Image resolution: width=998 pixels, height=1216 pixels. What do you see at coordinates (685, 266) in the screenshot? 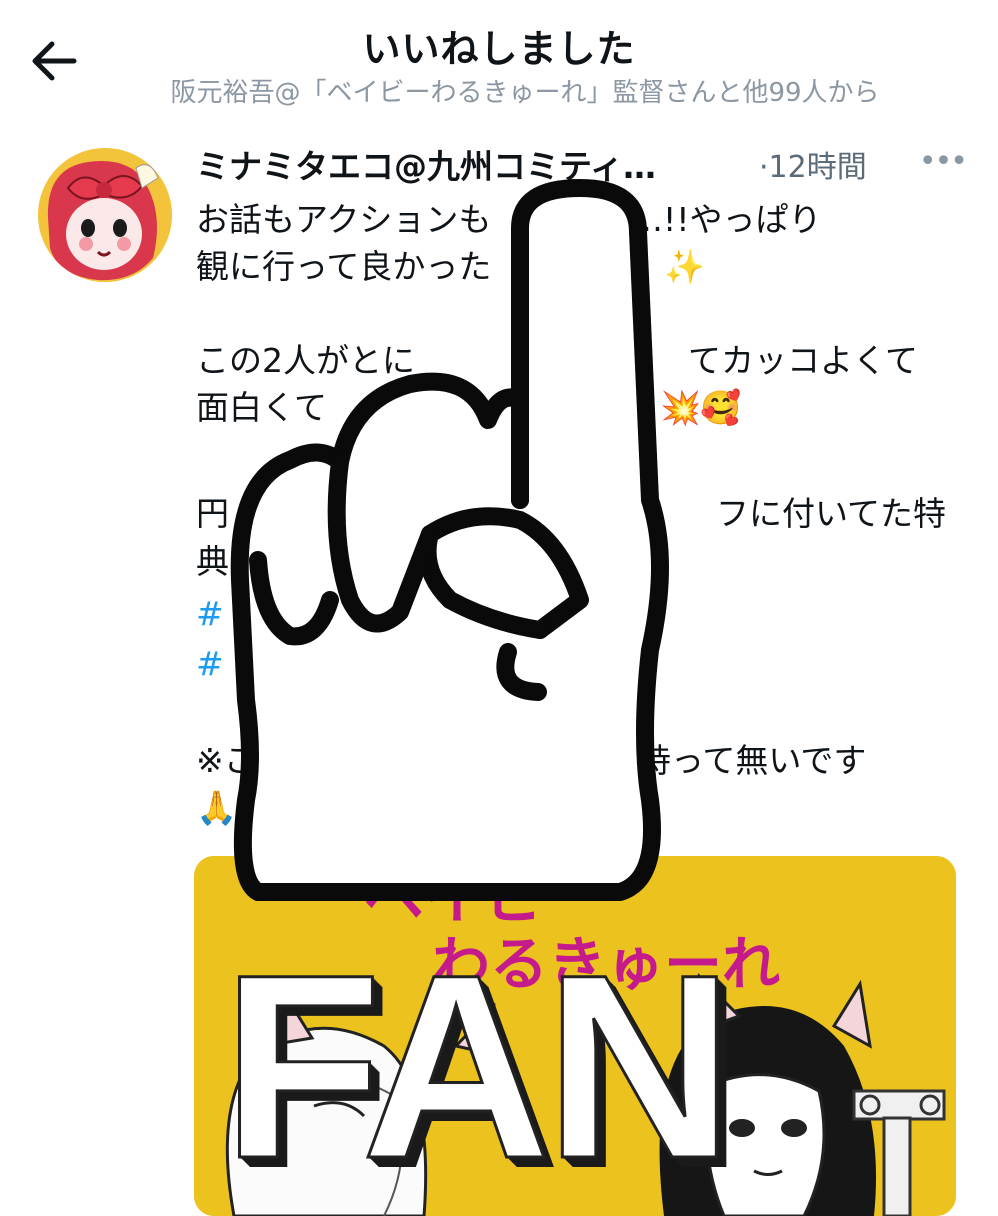
I see `sparkle-emoji: ✨` at bounding box center [685, 266].